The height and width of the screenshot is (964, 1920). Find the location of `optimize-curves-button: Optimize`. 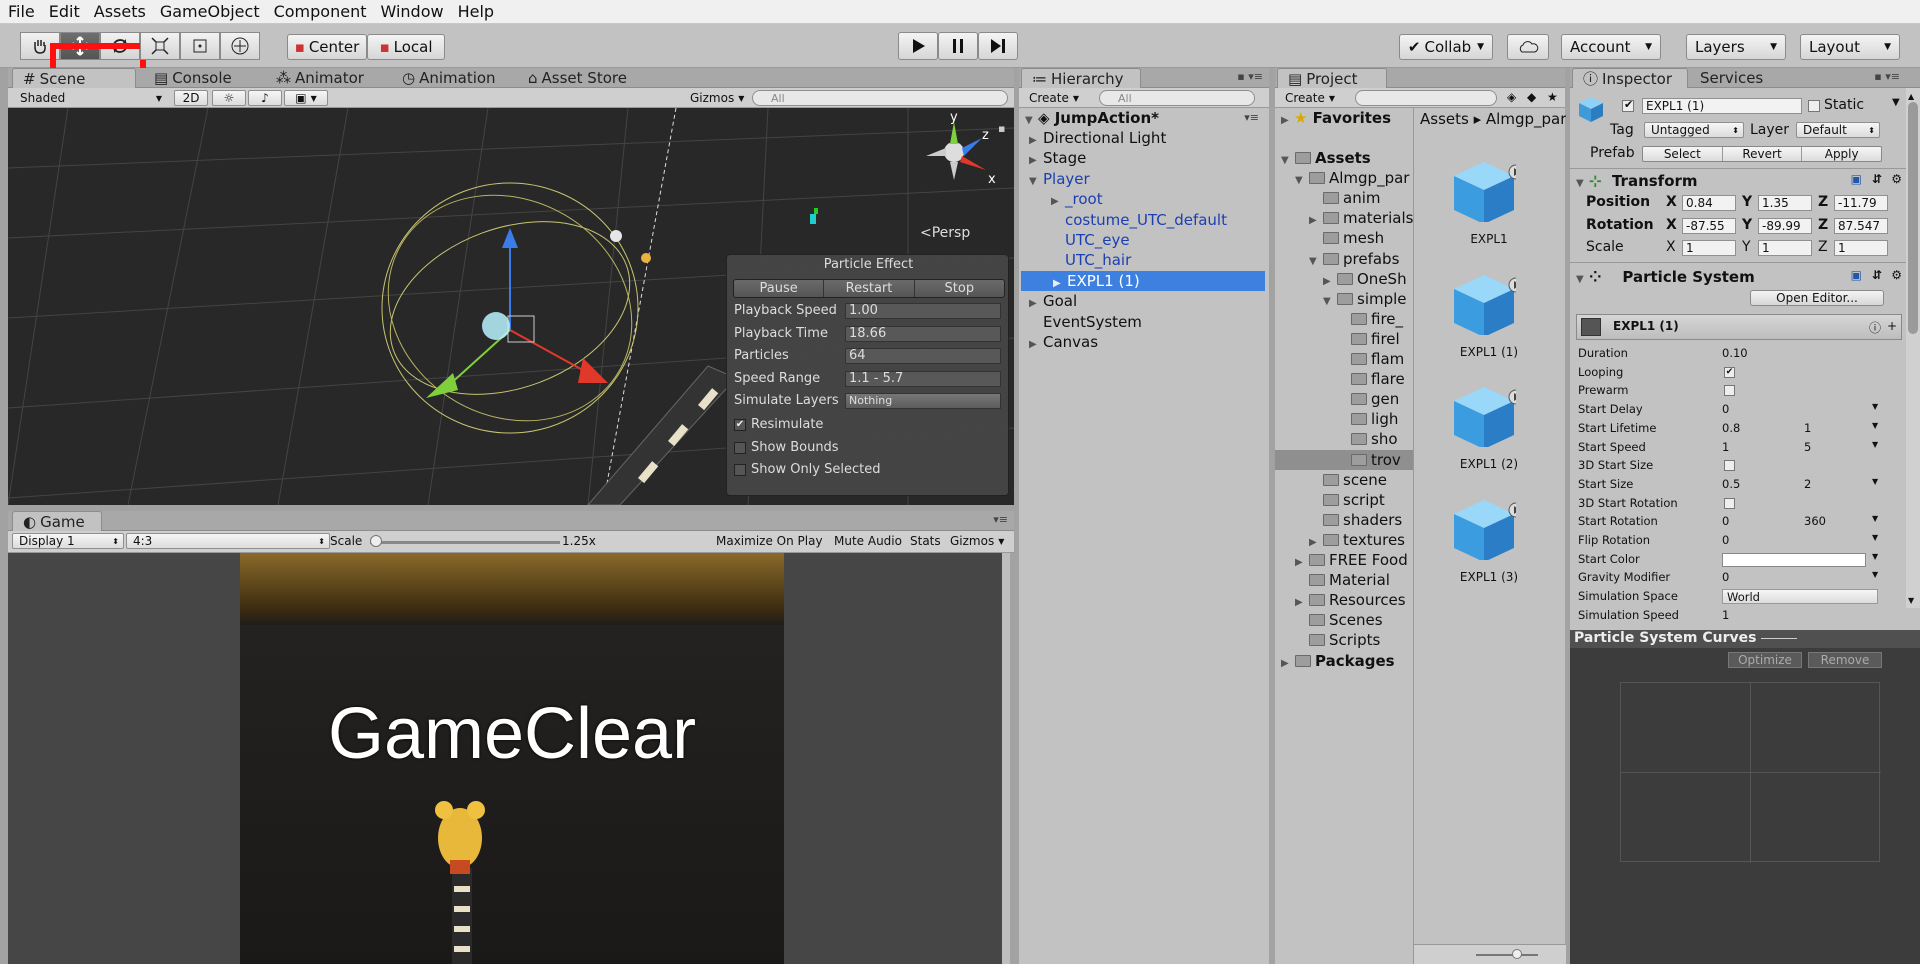

optimize-curves-button: Optimize is located at coordinates (1765, 660).